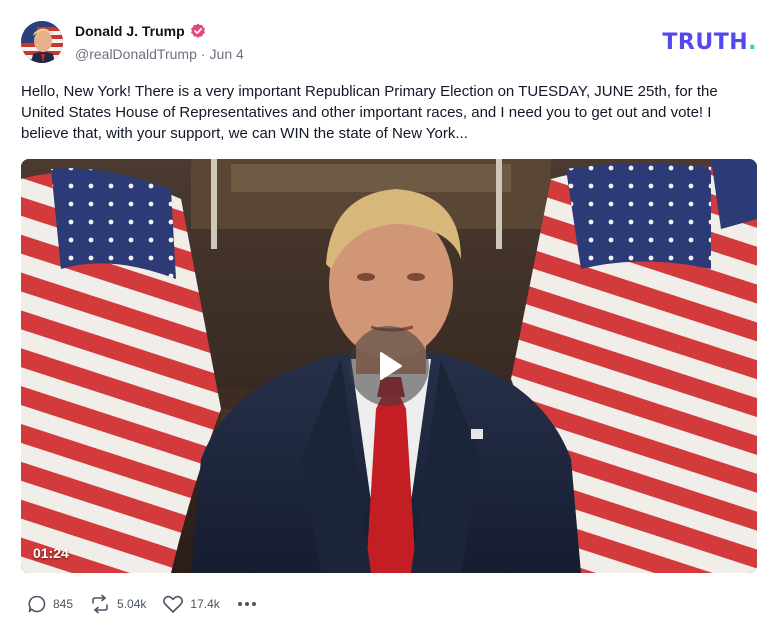  What do you see at coordinates (227, 54) in the screenshot?
I see `post-date: Jun 4` at bounding box center [227, 54].